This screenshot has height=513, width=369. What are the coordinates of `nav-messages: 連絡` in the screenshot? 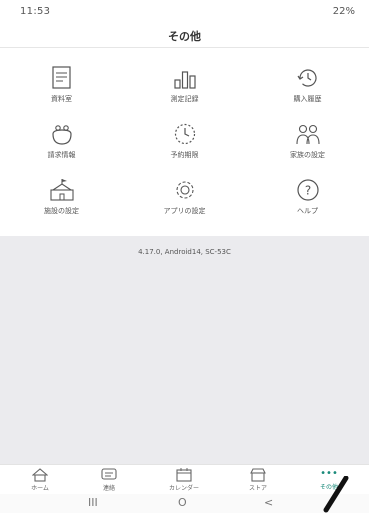 It's located at (109, 480).